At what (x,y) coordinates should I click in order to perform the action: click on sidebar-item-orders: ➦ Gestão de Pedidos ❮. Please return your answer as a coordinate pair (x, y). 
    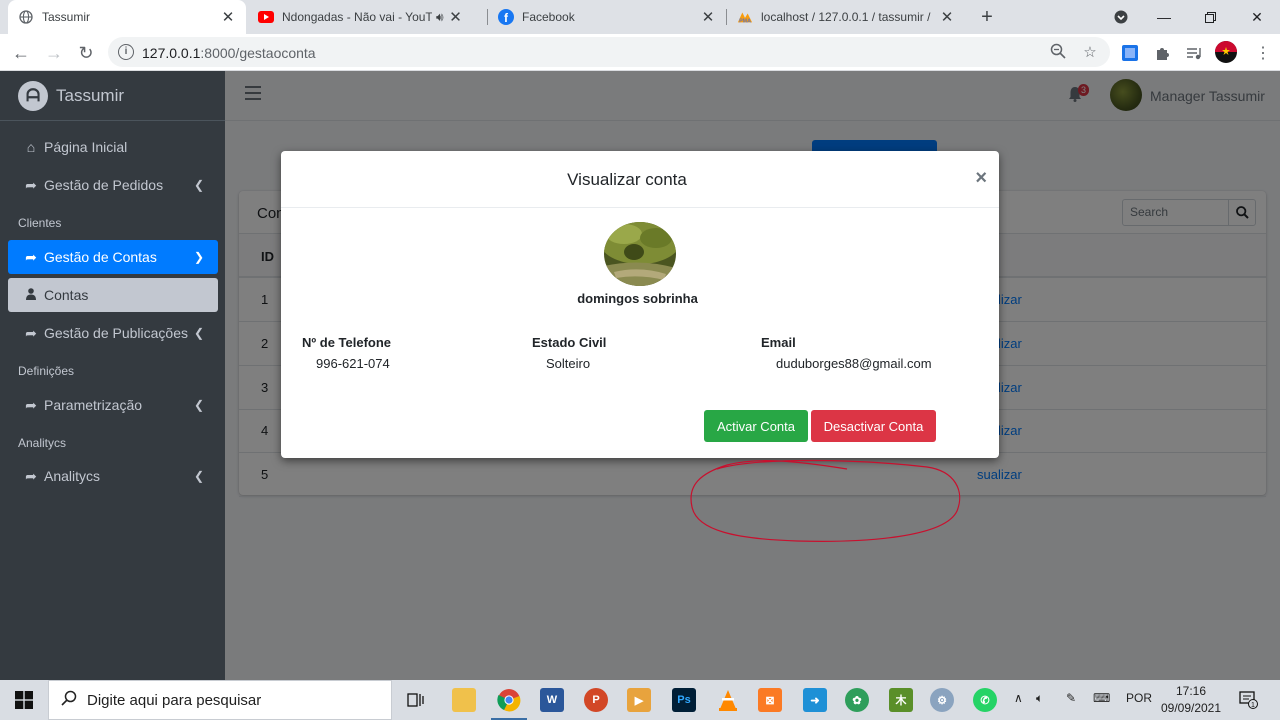
    Looking at the image, I should click on (113, 185).